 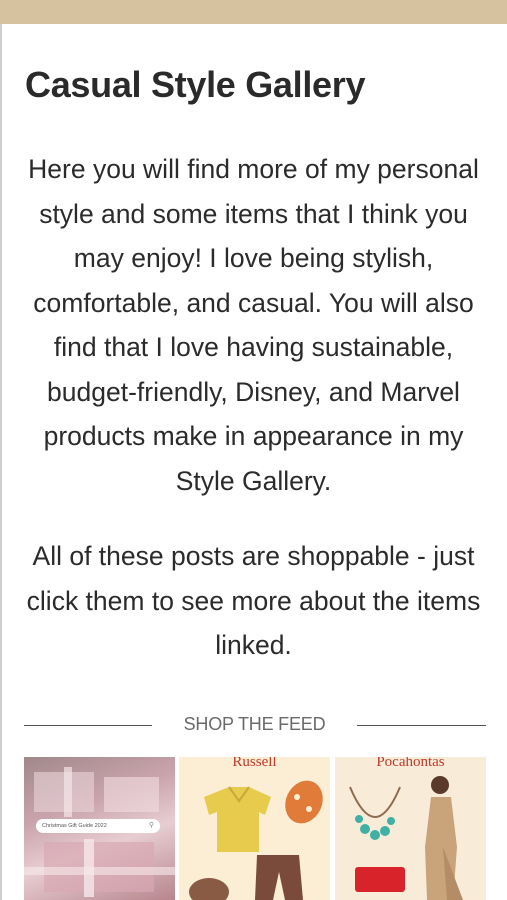 I want to click on top-bar, so click(x=253, y=12).